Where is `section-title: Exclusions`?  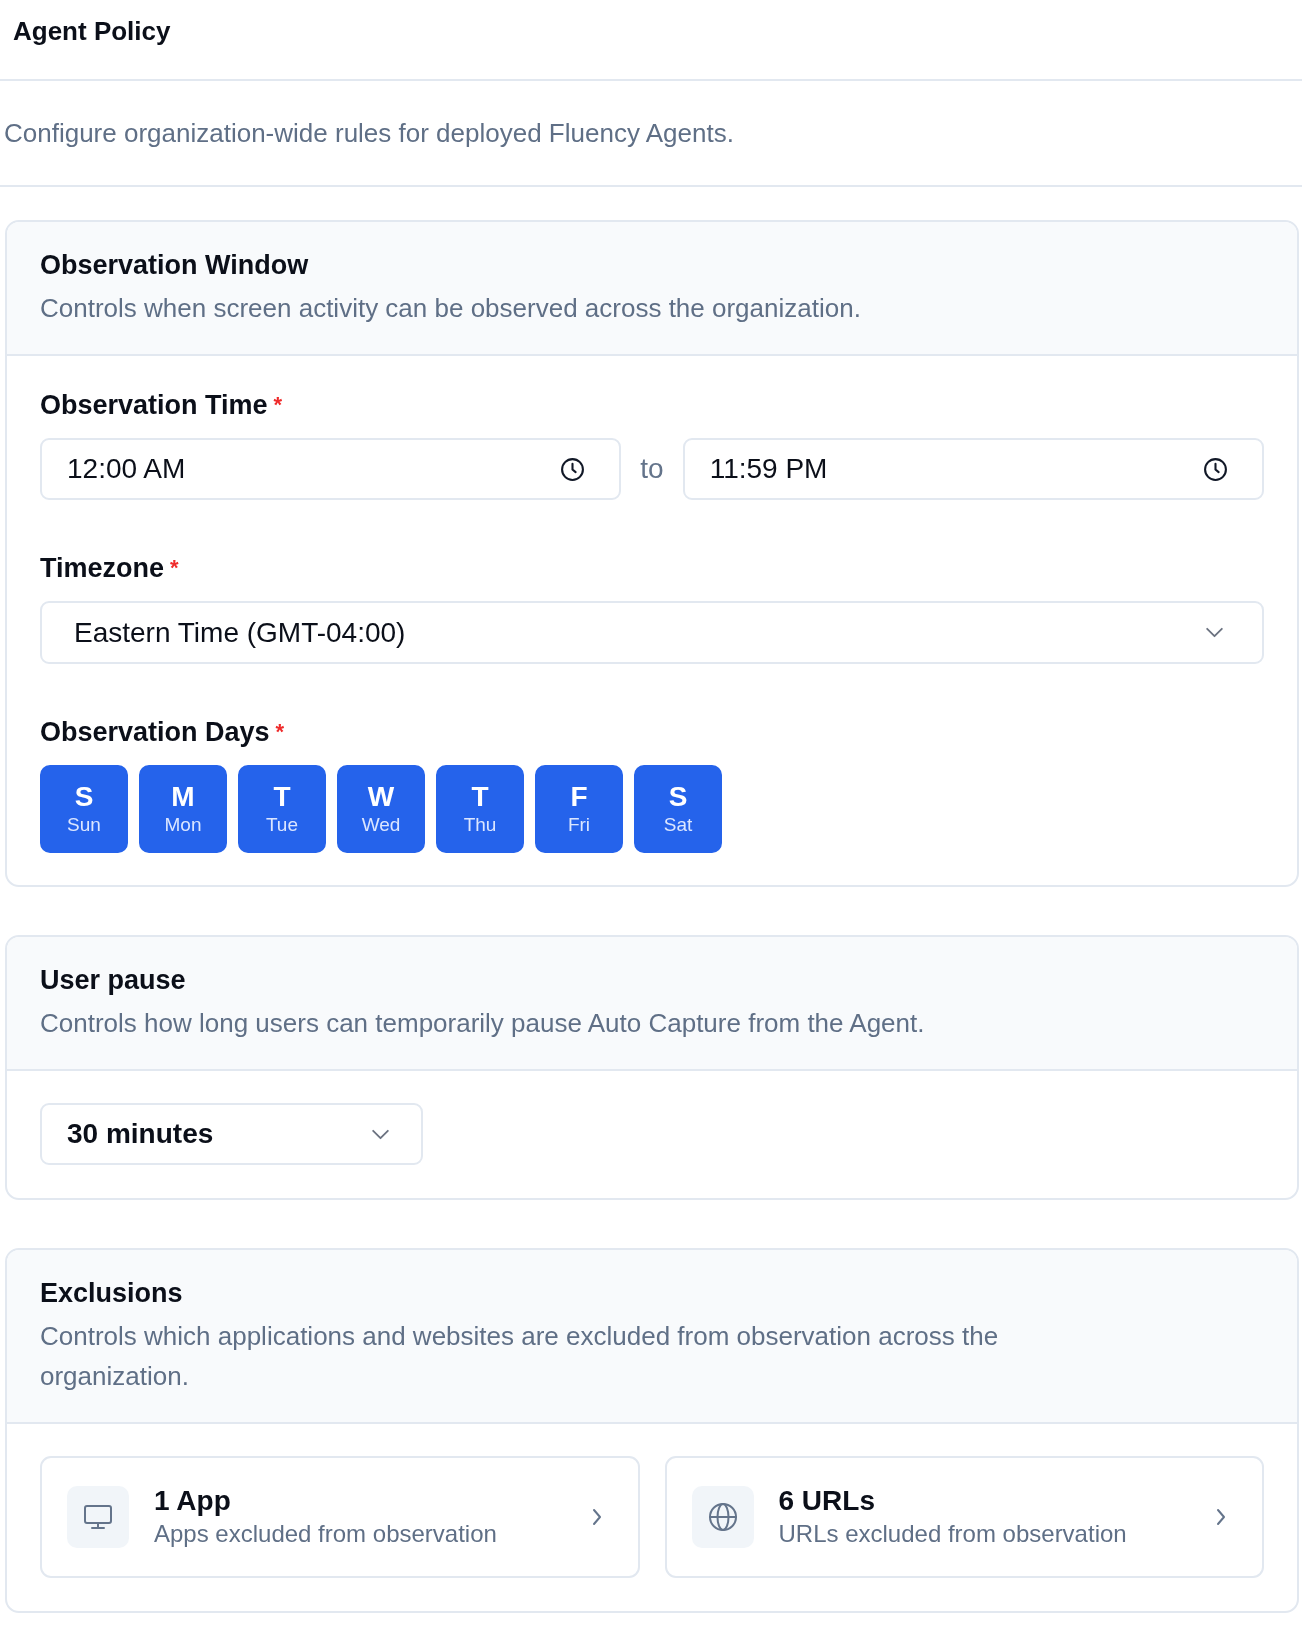
section-title: Exclusions is located at coordinates (111, 1293).